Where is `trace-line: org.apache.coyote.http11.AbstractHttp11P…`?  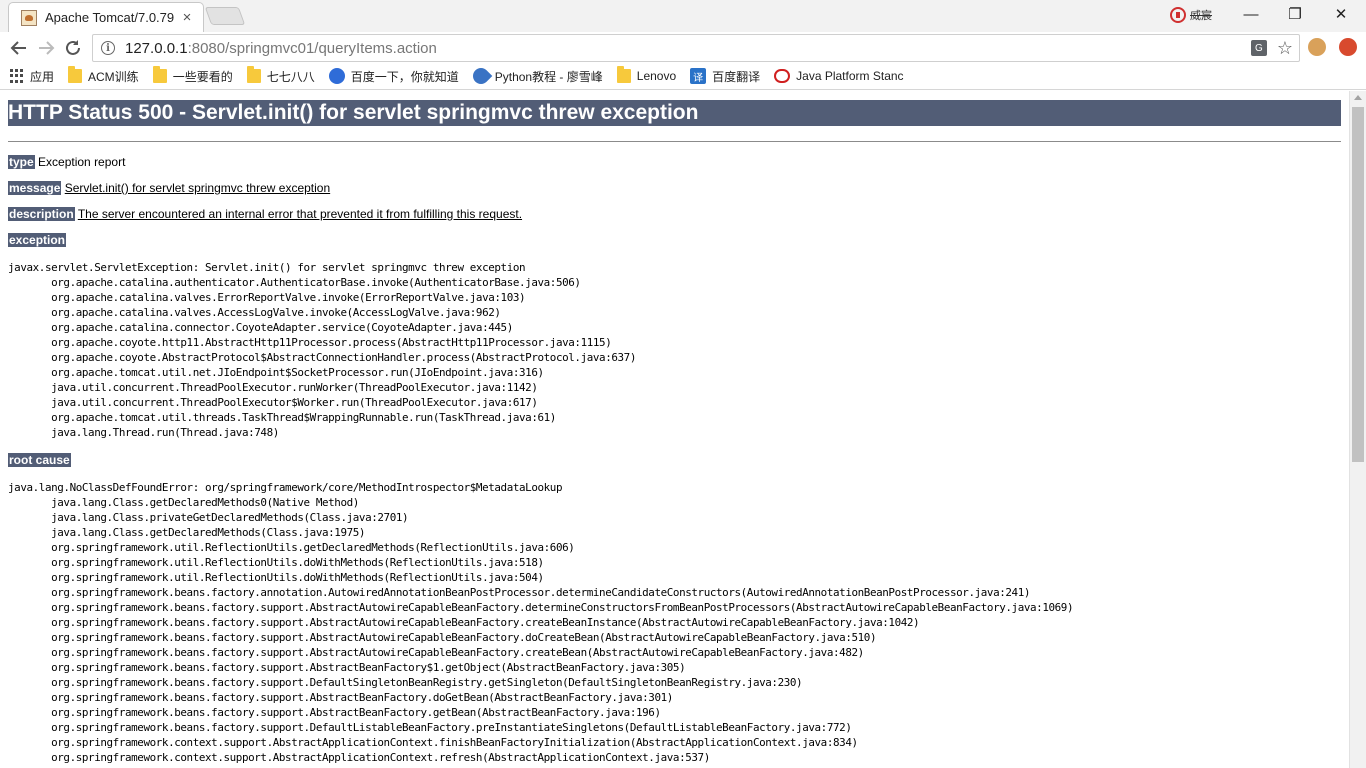
trace-line: org.apache.coyote.http11.AbstractHttp11P… is located at coordinates (310, 342).